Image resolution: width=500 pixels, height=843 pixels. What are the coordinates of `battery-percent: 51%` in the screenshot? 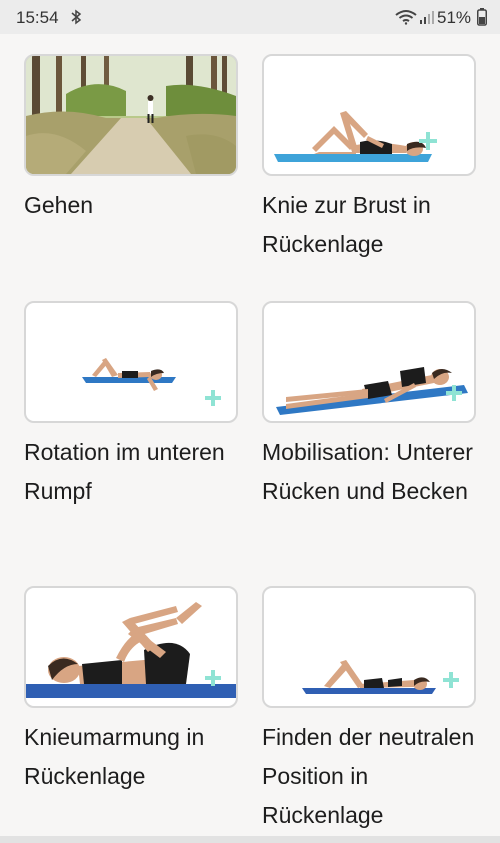 It's located at (454, 17).